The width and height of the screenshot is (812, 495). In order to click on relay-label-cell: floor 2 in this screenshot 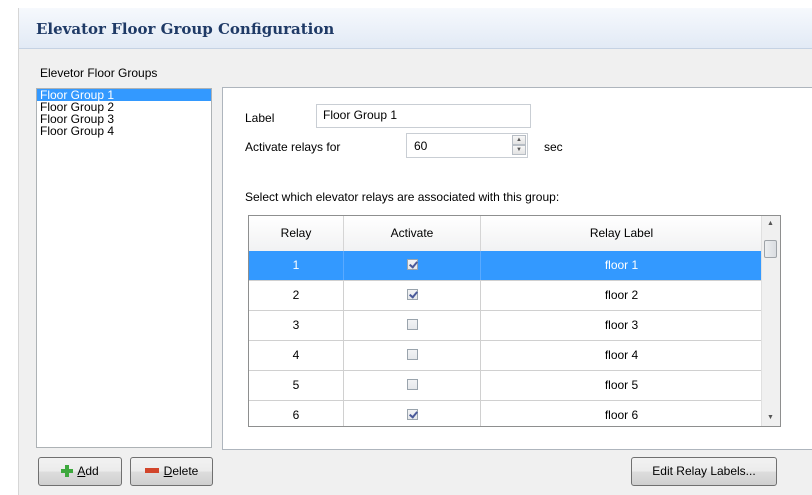, I will do `click(622, 295)`.